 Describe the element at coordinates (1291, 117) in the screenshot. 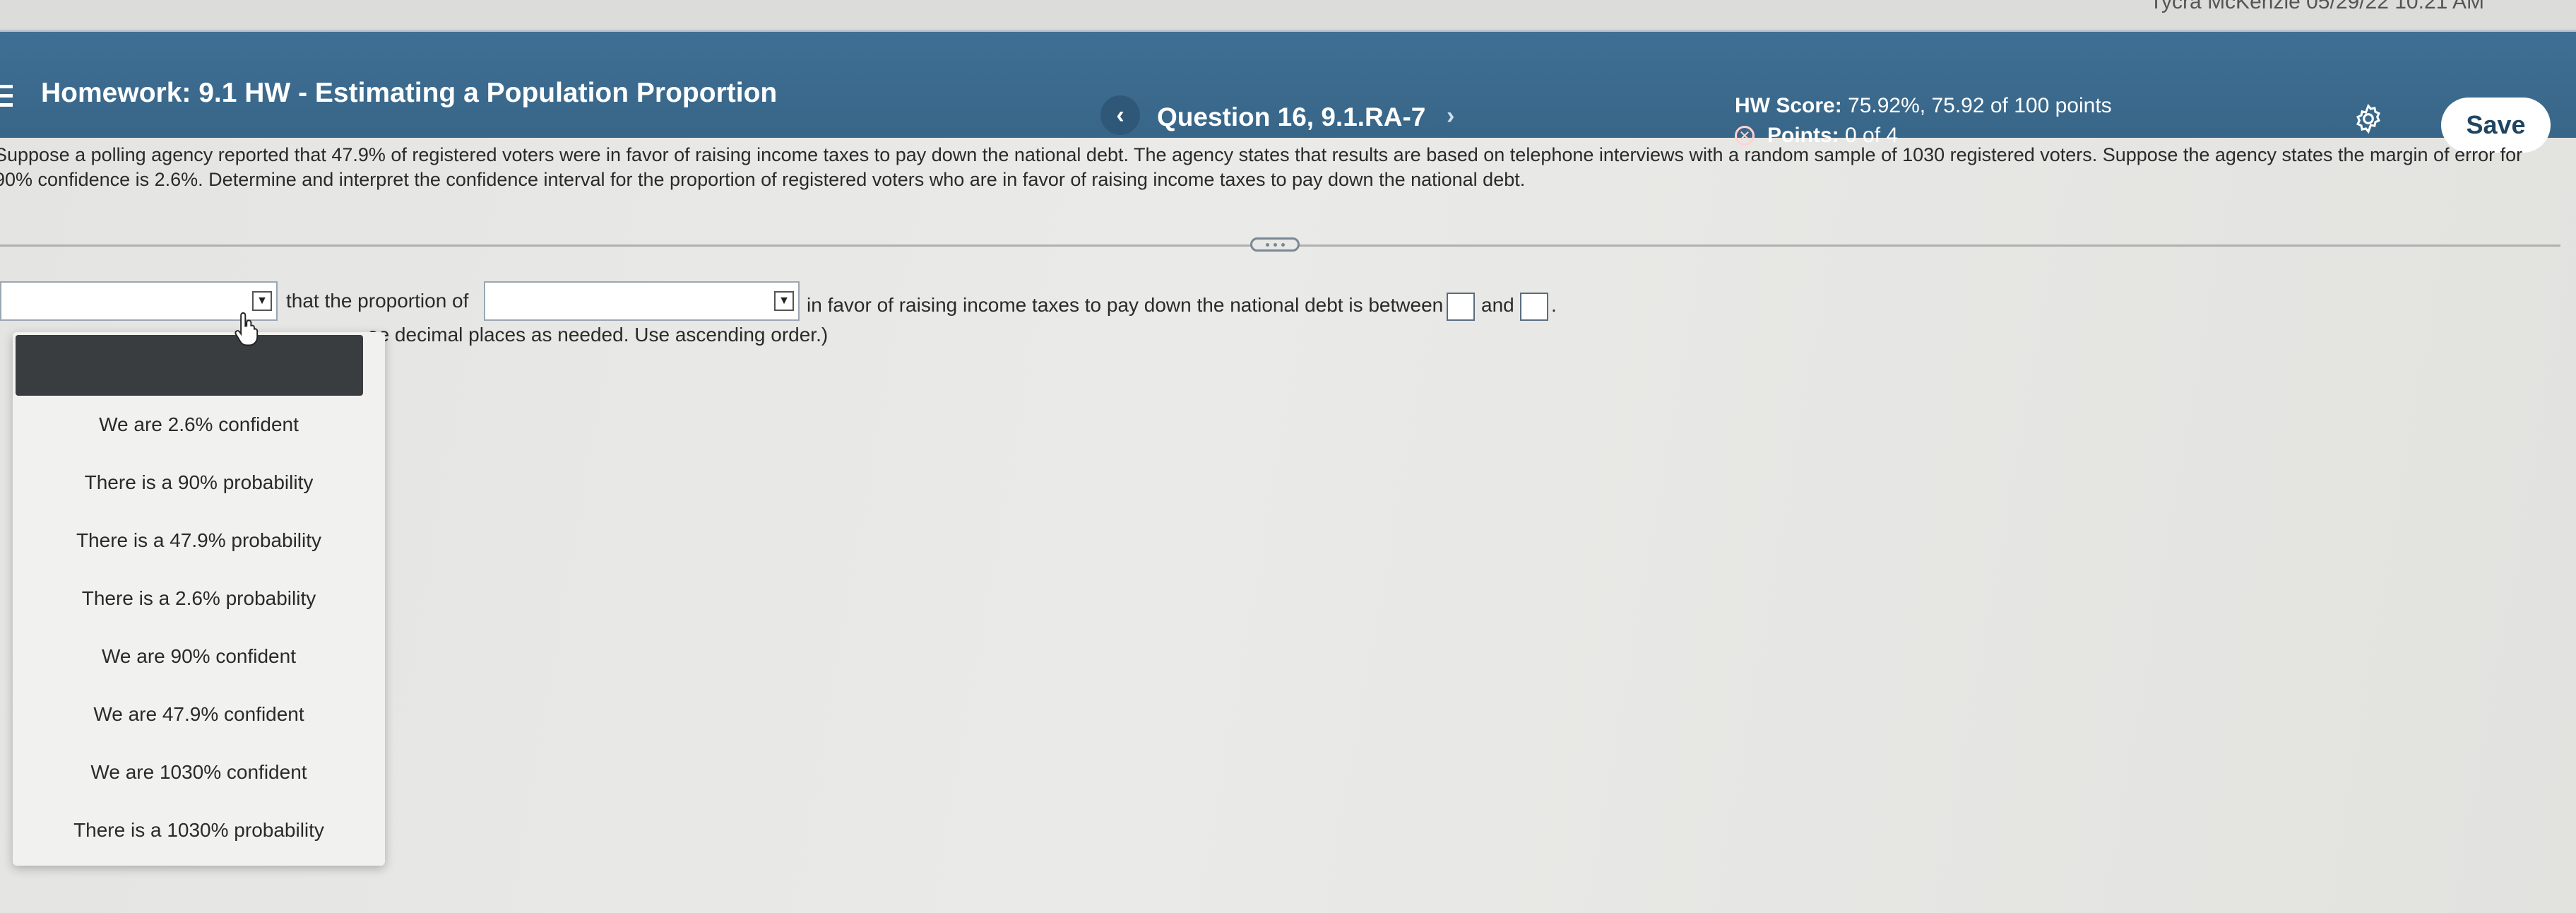

I see `question-title: Question 16, 9.1.RA-7` at that location.